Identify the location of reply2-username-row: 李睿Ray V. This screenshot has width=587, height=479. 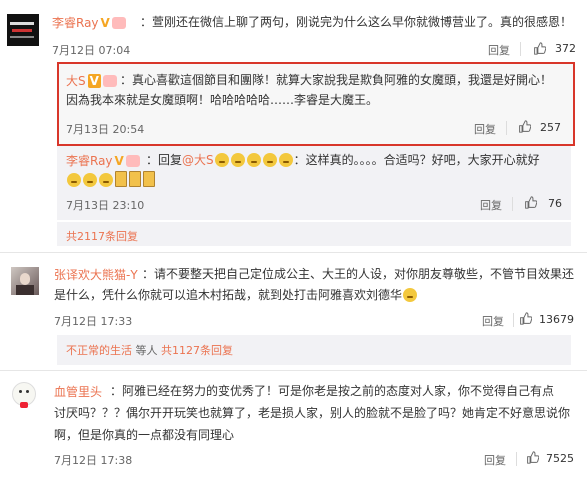
(103, 160).